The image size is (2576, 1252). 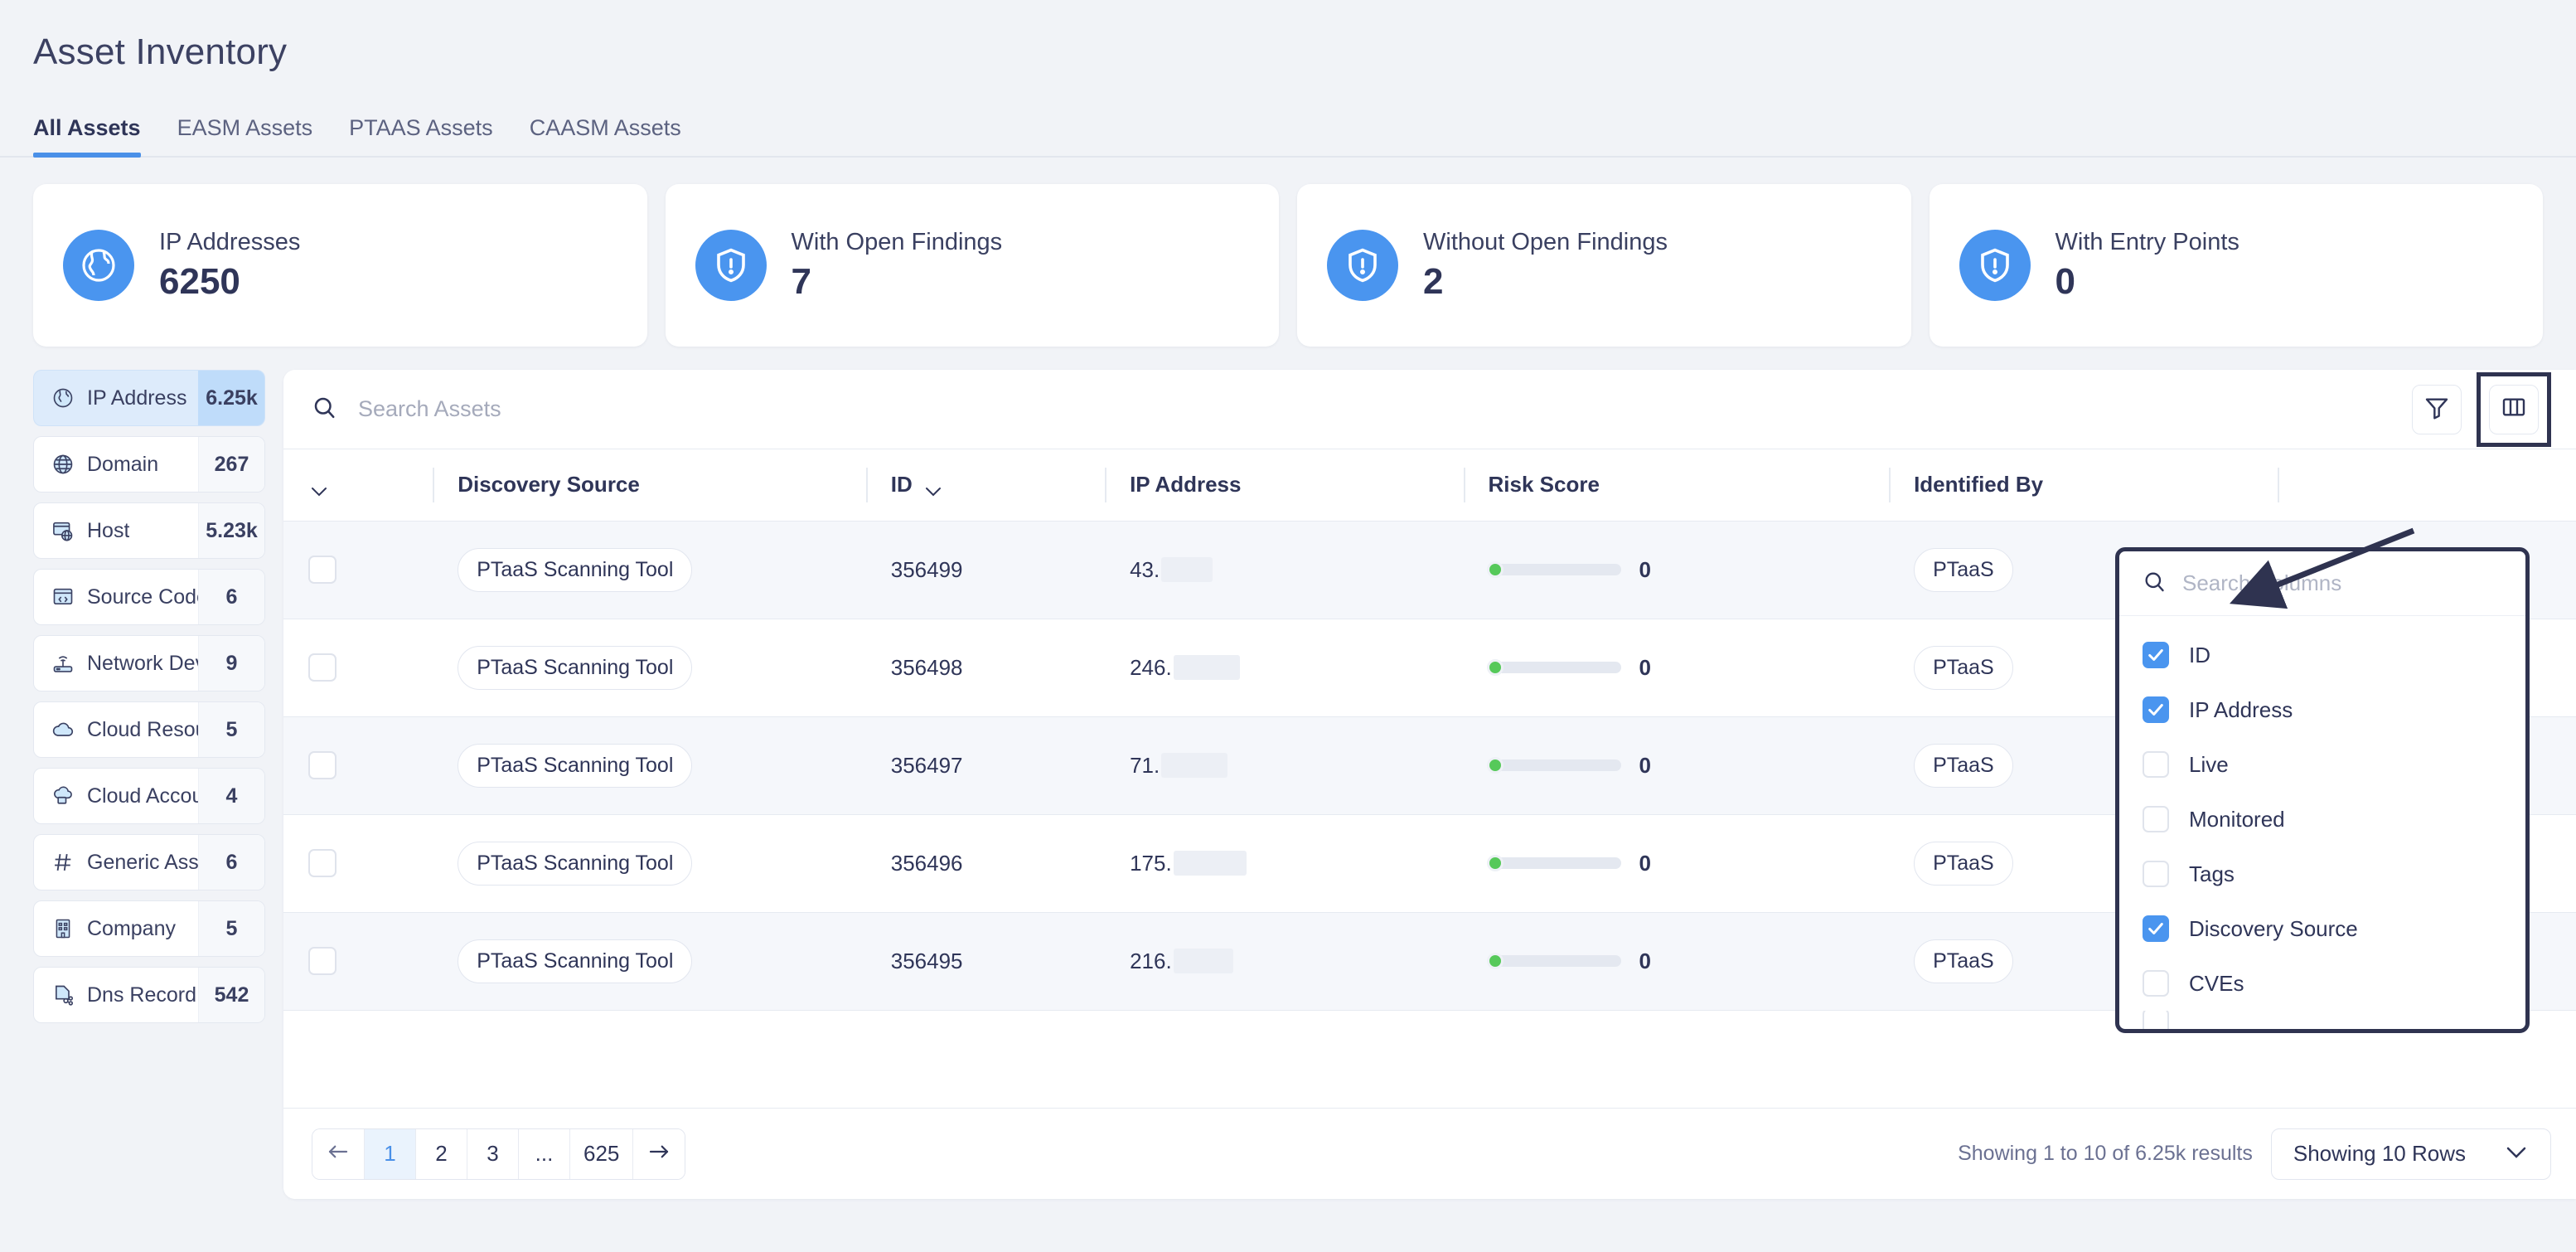 What do you see at coordinates (1296, 961) in the screenshot?
I see `ip-address-cell: 216.` at bounding box center [1296, 961].